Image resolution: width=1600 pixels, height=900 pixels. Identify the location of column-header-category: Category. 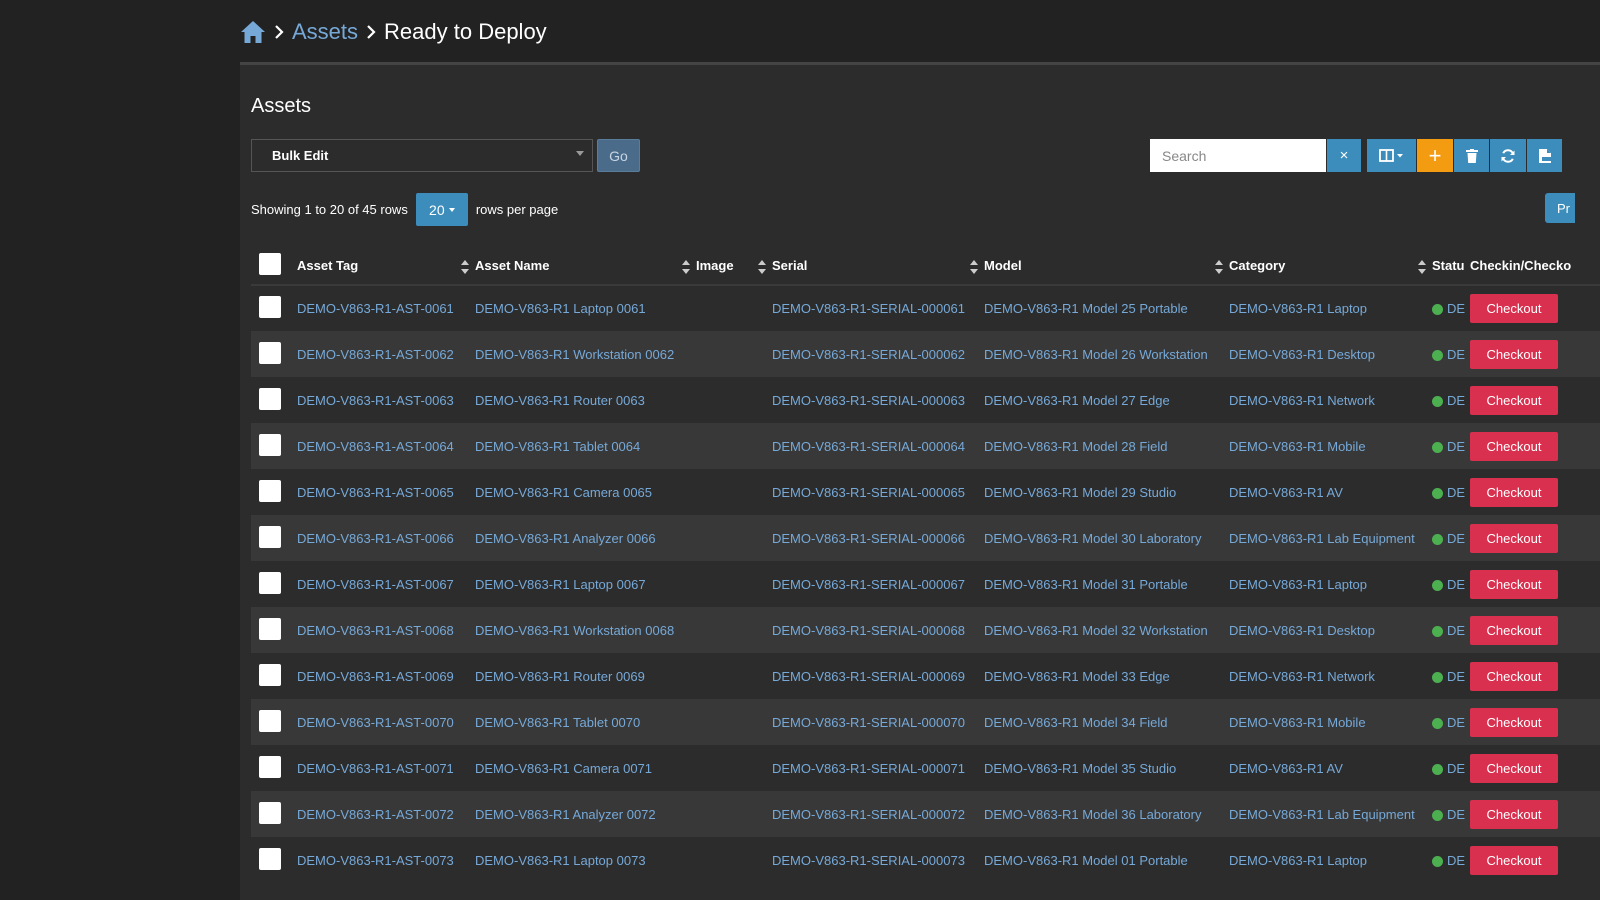
(1330, 266).